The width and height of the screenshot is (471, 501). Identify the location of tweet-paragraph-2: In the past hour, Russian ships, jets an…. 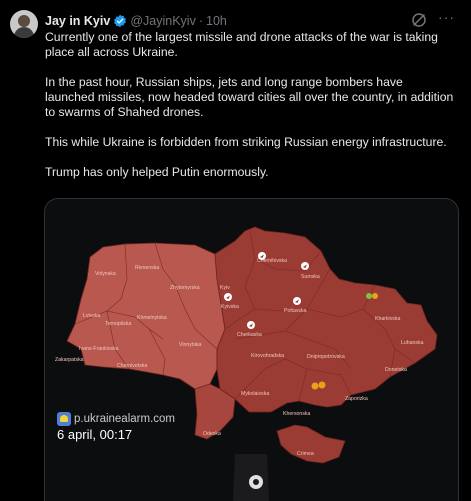
(249, 97).